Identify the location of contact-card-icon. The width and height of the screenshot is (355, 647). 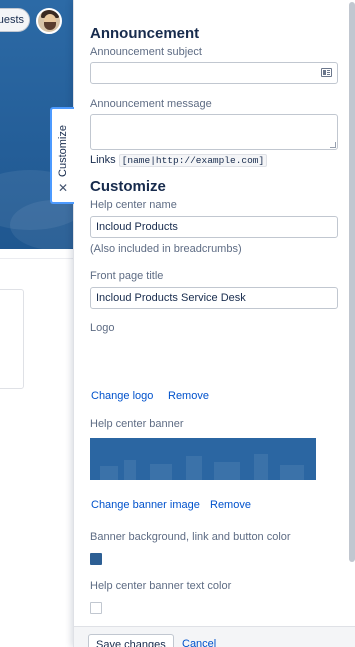
(326, 72).